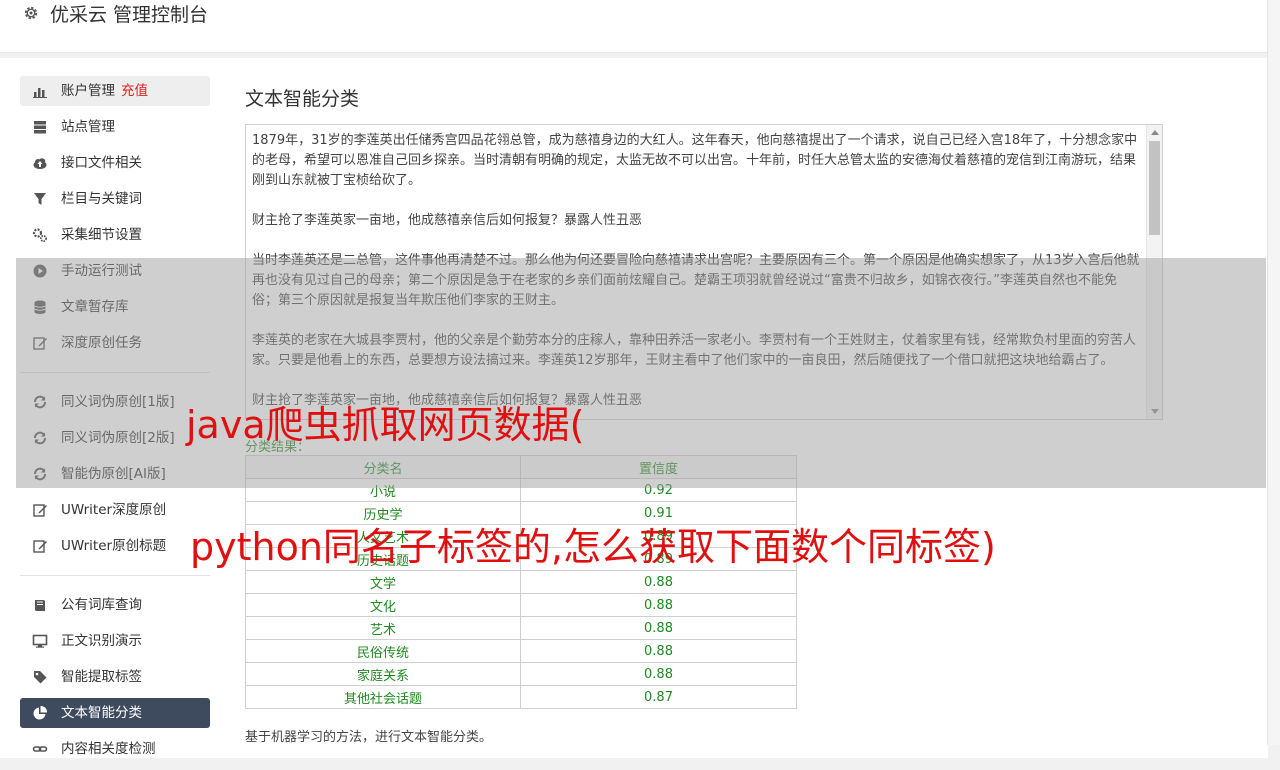 The height and width of the screenshot is (770, 1280). What do you see at coordinates (302, 99) in the screenshot?
I see `page-title: 文本智能分类` at bounding box center [302, 99].